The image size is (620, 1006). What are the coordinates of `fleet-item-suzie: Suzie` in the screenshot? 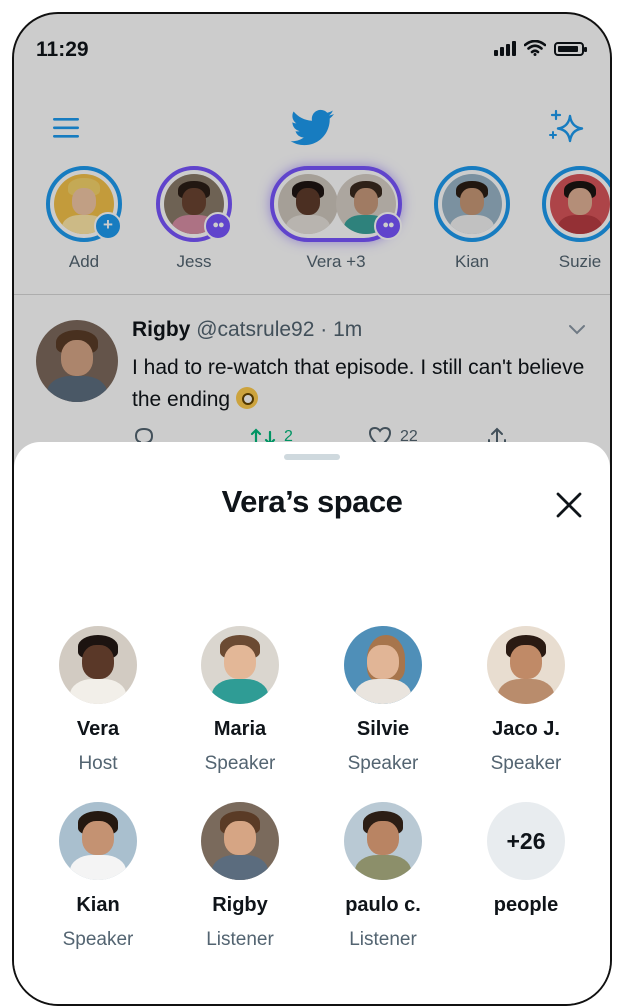 It's located at (576, 219).